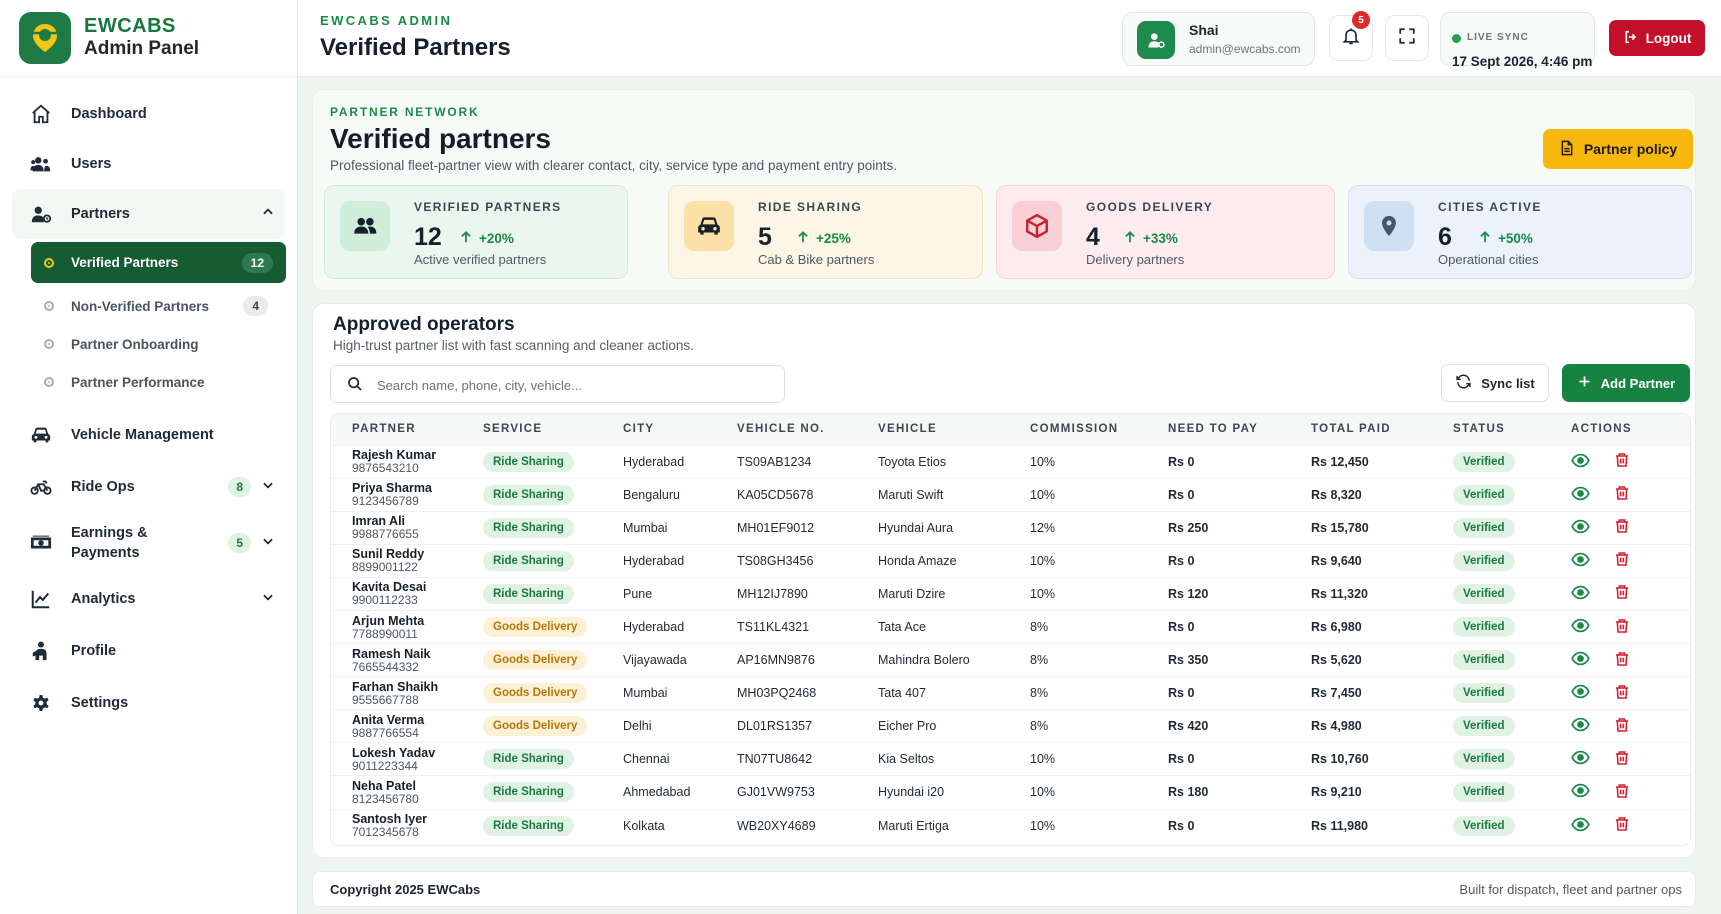  I want to click on partner-policy-button: Partner policy, so click(1618, 149).